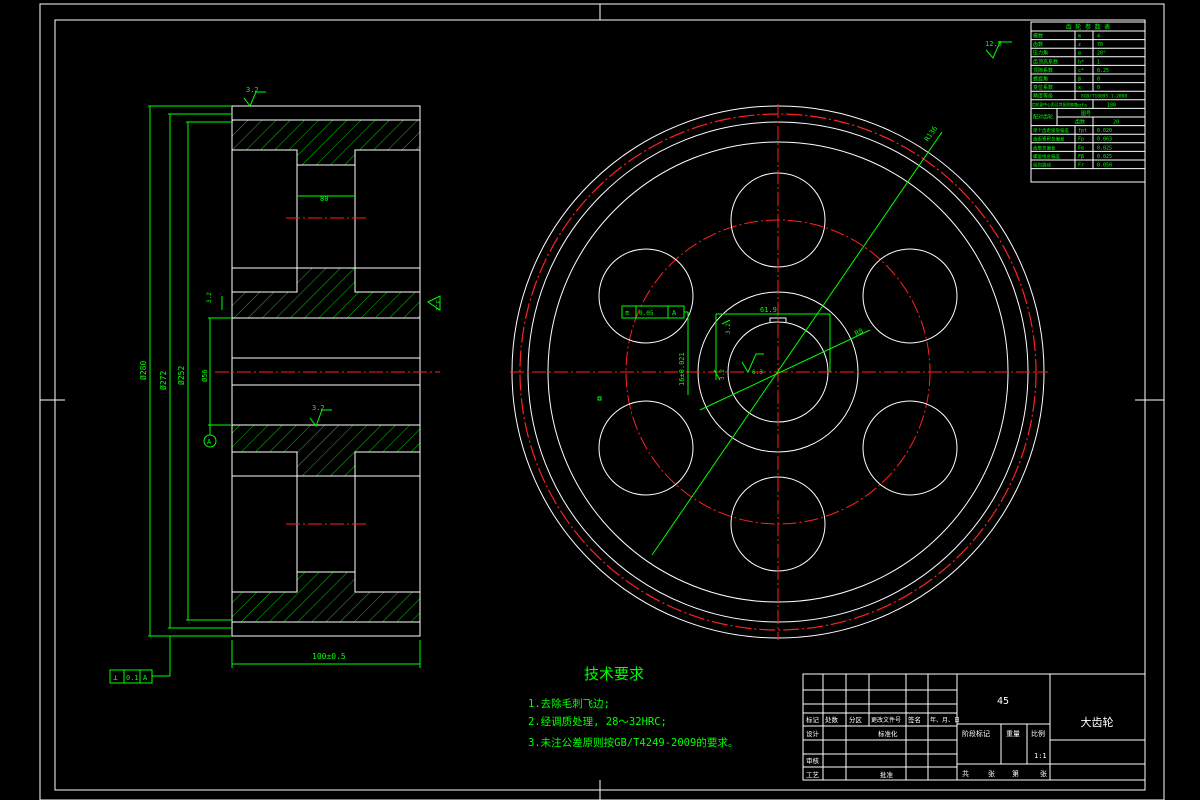 The width and height of the screenshot is (1200, 800). What do you see at coordinates (324, 199) in the screenshot?
I see `dim-hub-width: 80` at bounding box center [324, 199].